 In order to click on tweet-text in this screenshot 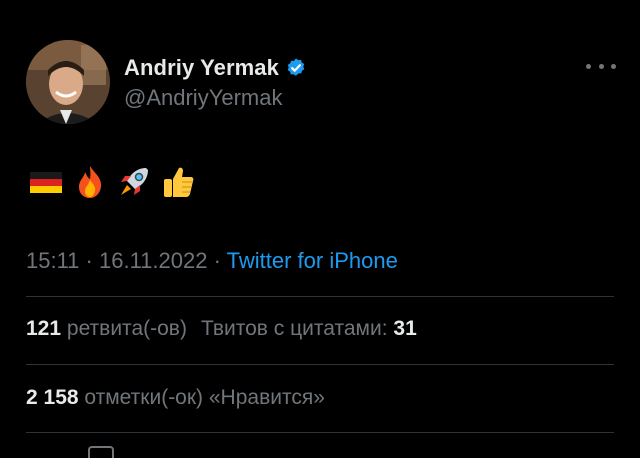, I will do `click(112, 182)`.